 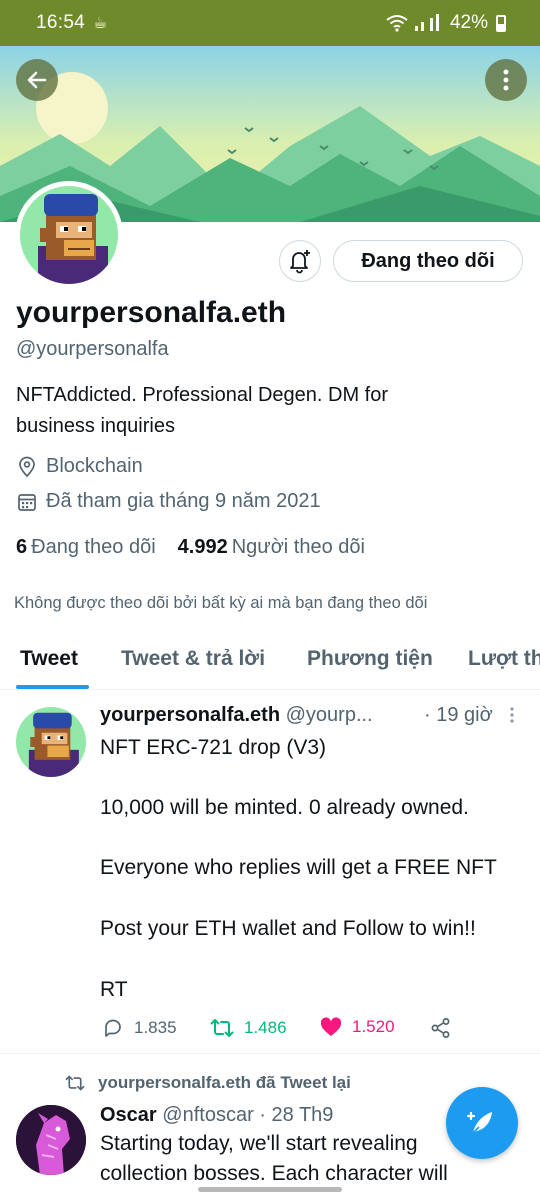 I want to click on retweeted-by-label: yourpersonalfa.eth đã Tweet lại, so click(x=207, y=1083).